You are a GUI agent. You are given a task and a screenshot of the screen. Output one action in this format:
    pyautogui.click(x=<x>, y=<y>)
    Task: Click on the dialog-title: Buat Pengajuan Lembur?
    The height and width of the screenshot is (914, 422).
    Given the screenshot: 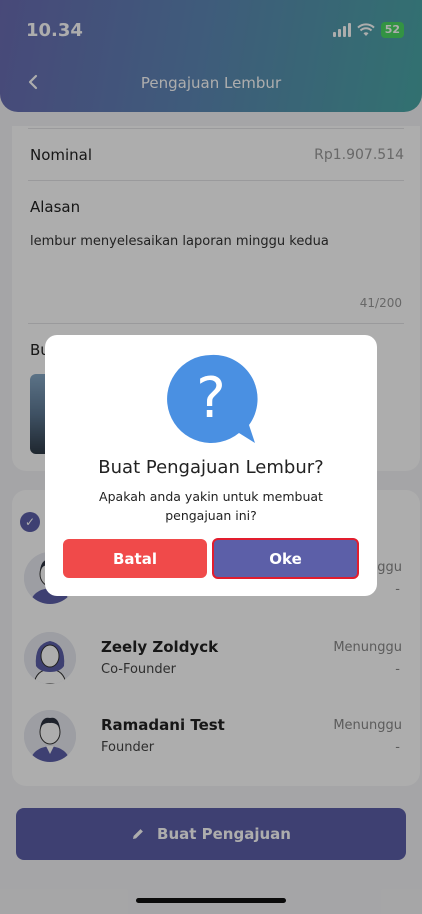 What is the action you would take?
    pyautogui.click(x=211, y=467)
    